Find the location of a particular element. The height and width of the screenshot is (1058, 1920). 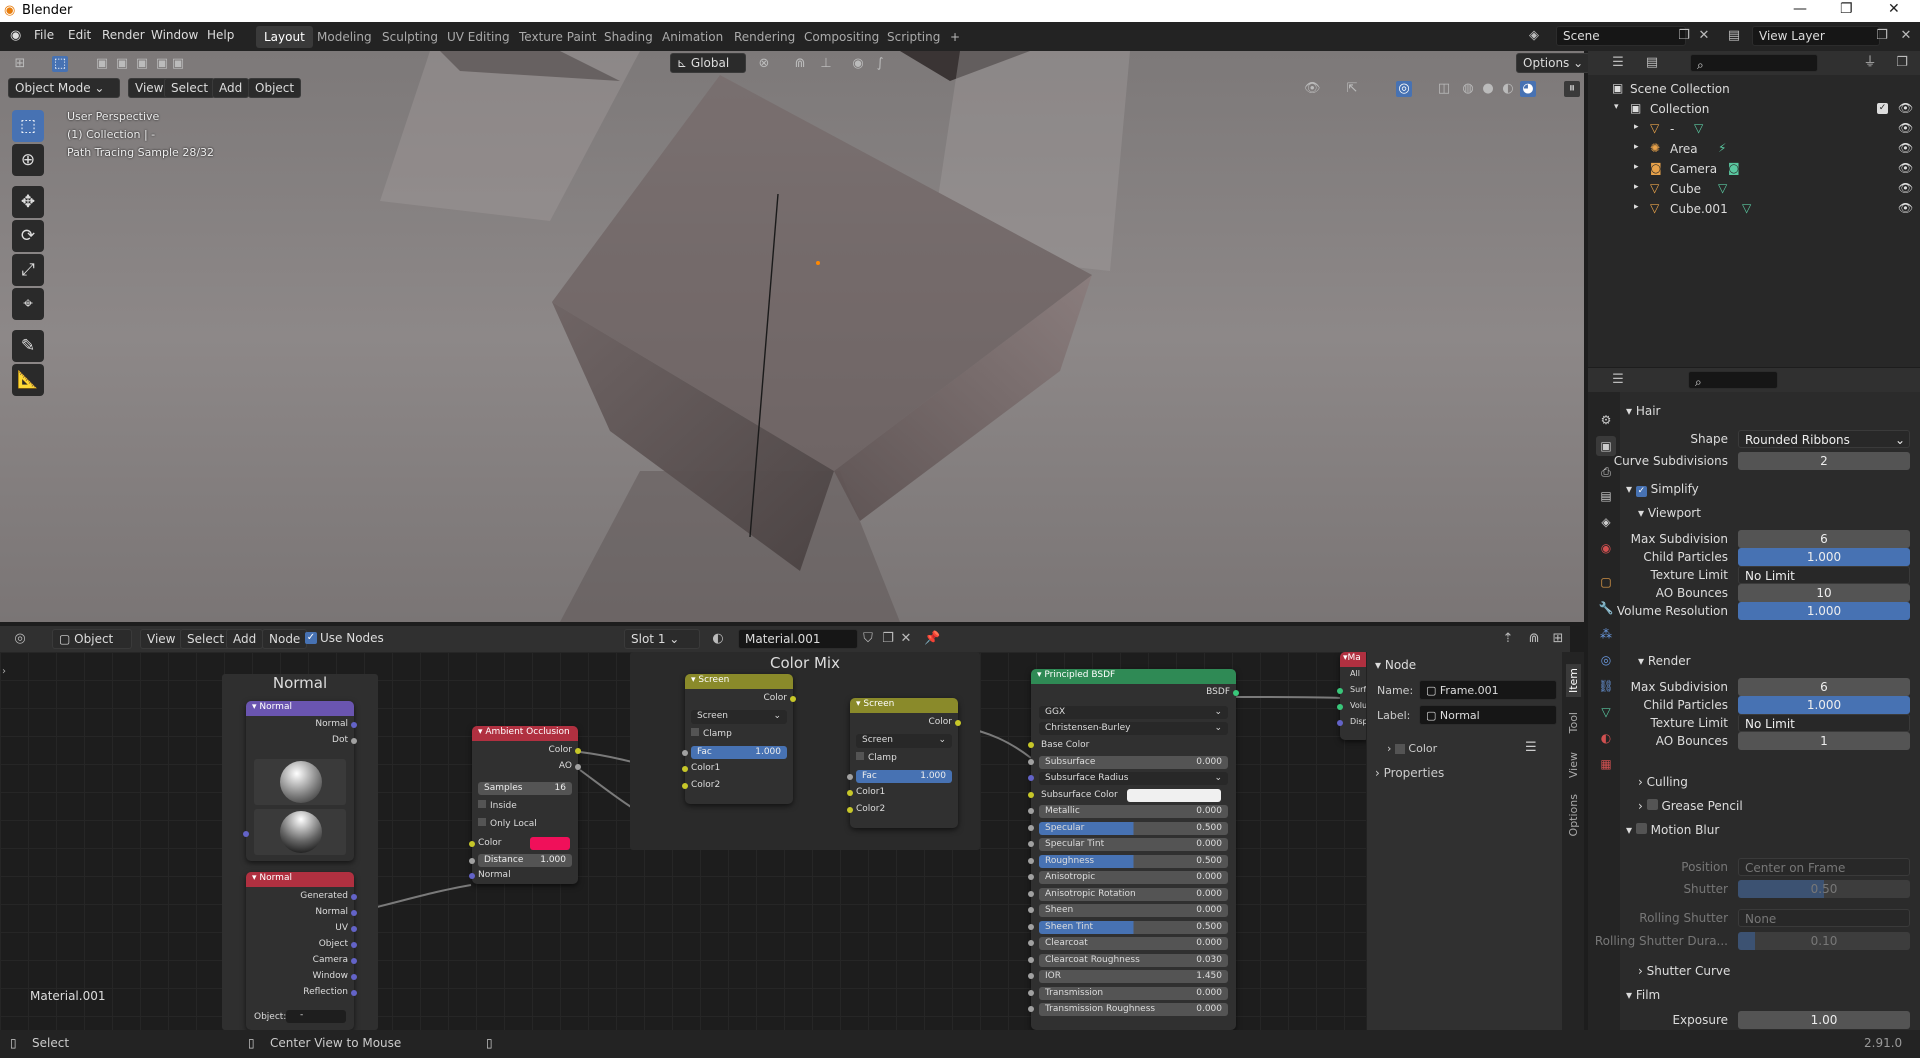

node-menu-add: Add is located at coordinates (245, 639).